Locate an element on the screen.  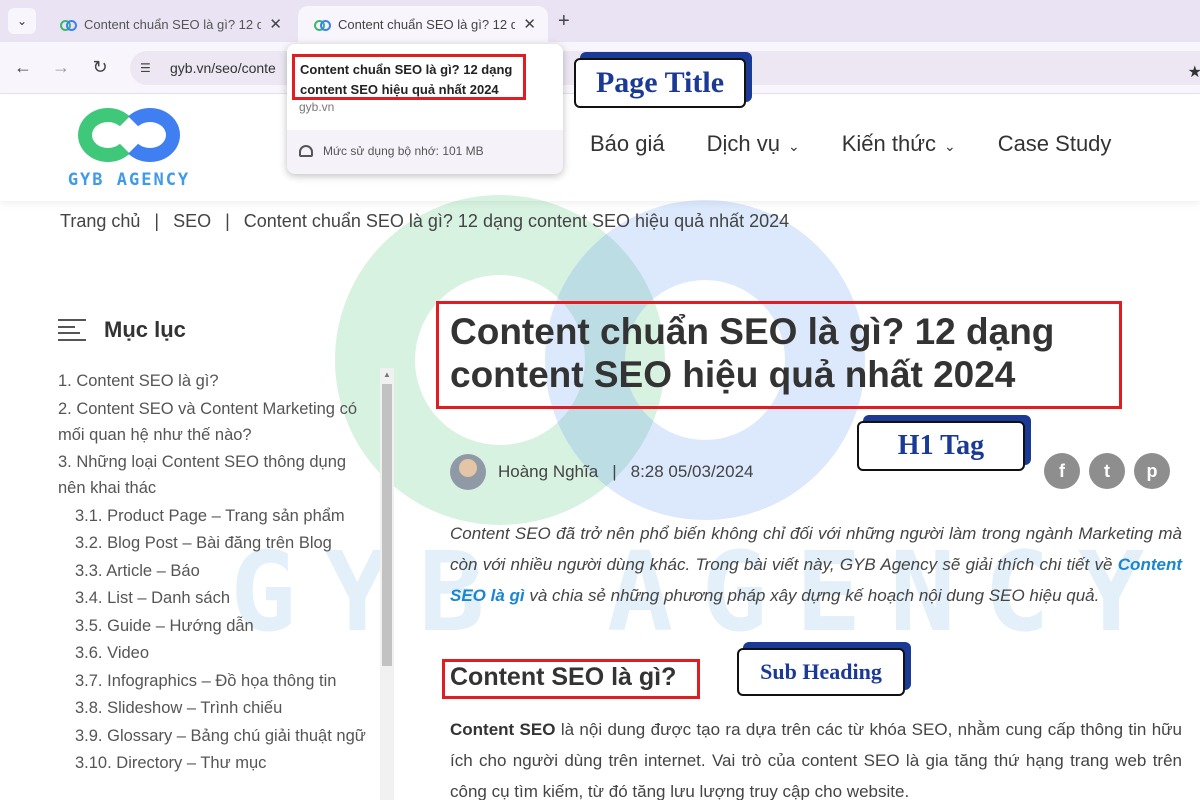
reload-icon: ↻ is located at coordinates (100, 67).